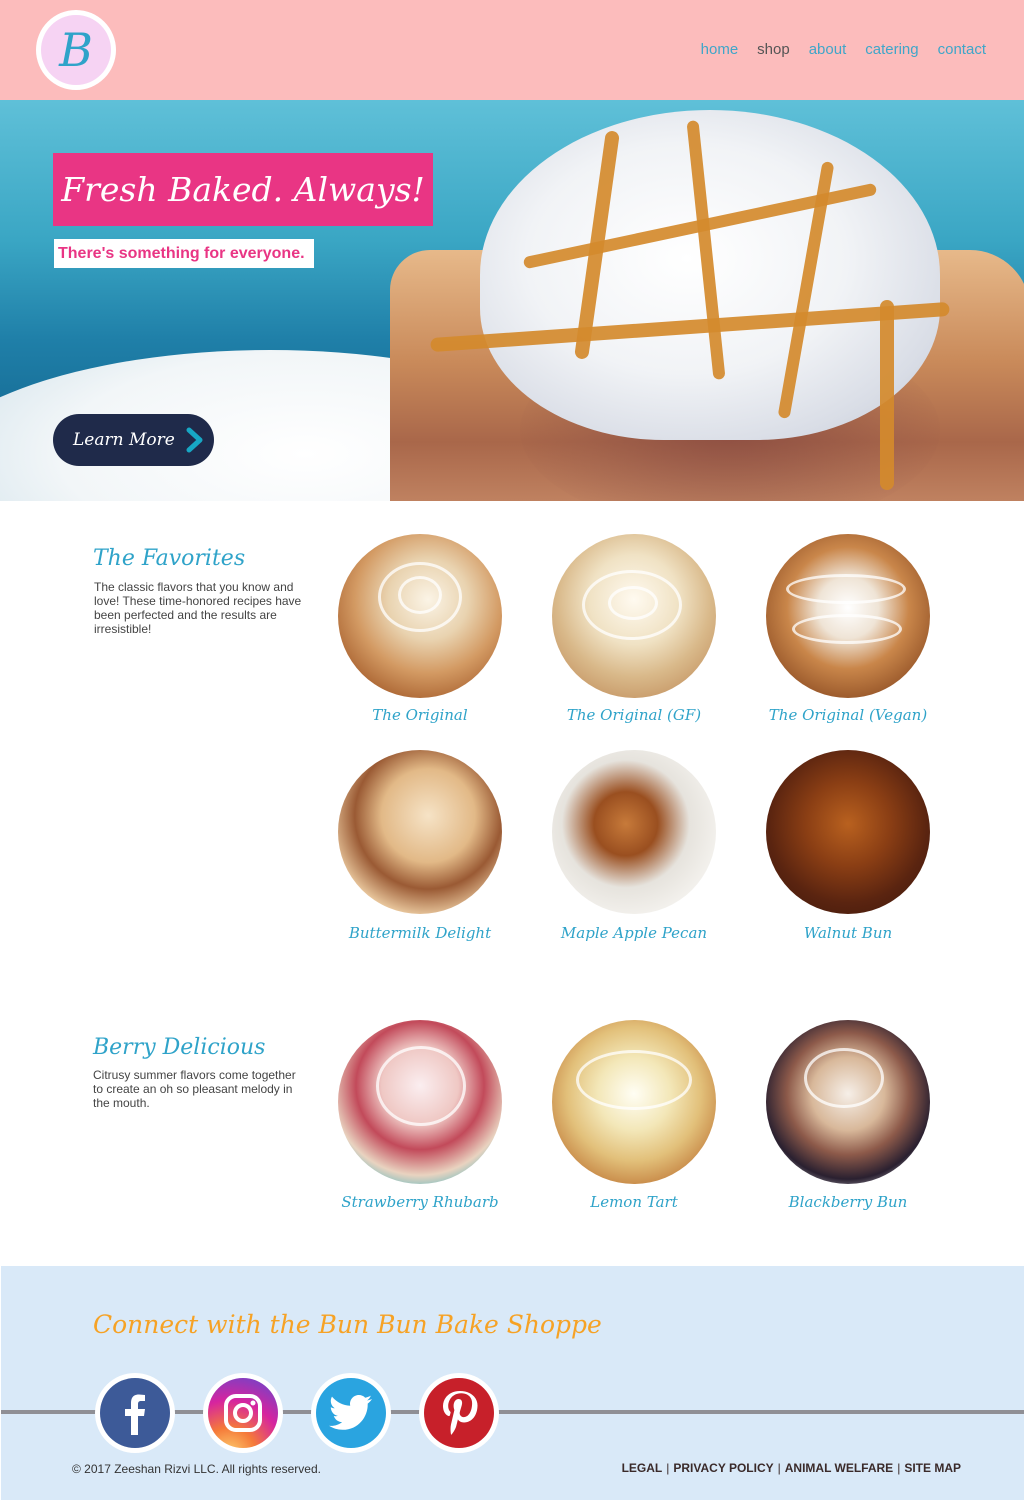  Describe the element at coordinates (347, 1324) in the screenshot. I see `footer-title: Connect with the Bun Bun Bake Shoppe` at that location.